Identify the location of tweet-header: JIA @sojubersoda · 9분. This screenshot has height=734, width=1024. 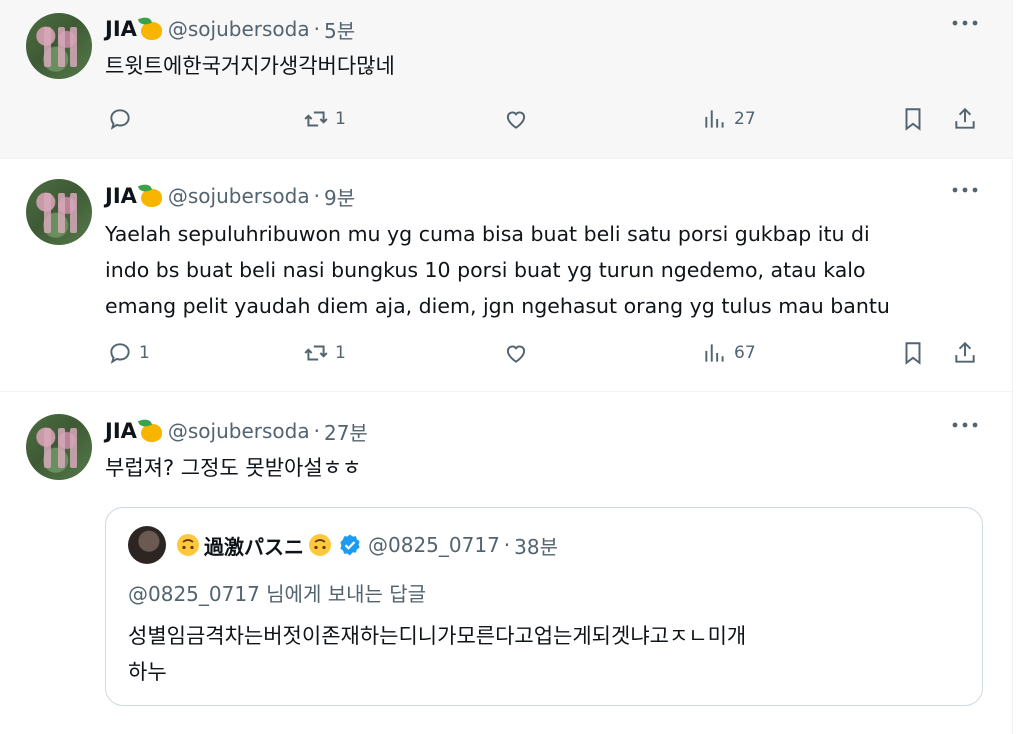
(230, 196).